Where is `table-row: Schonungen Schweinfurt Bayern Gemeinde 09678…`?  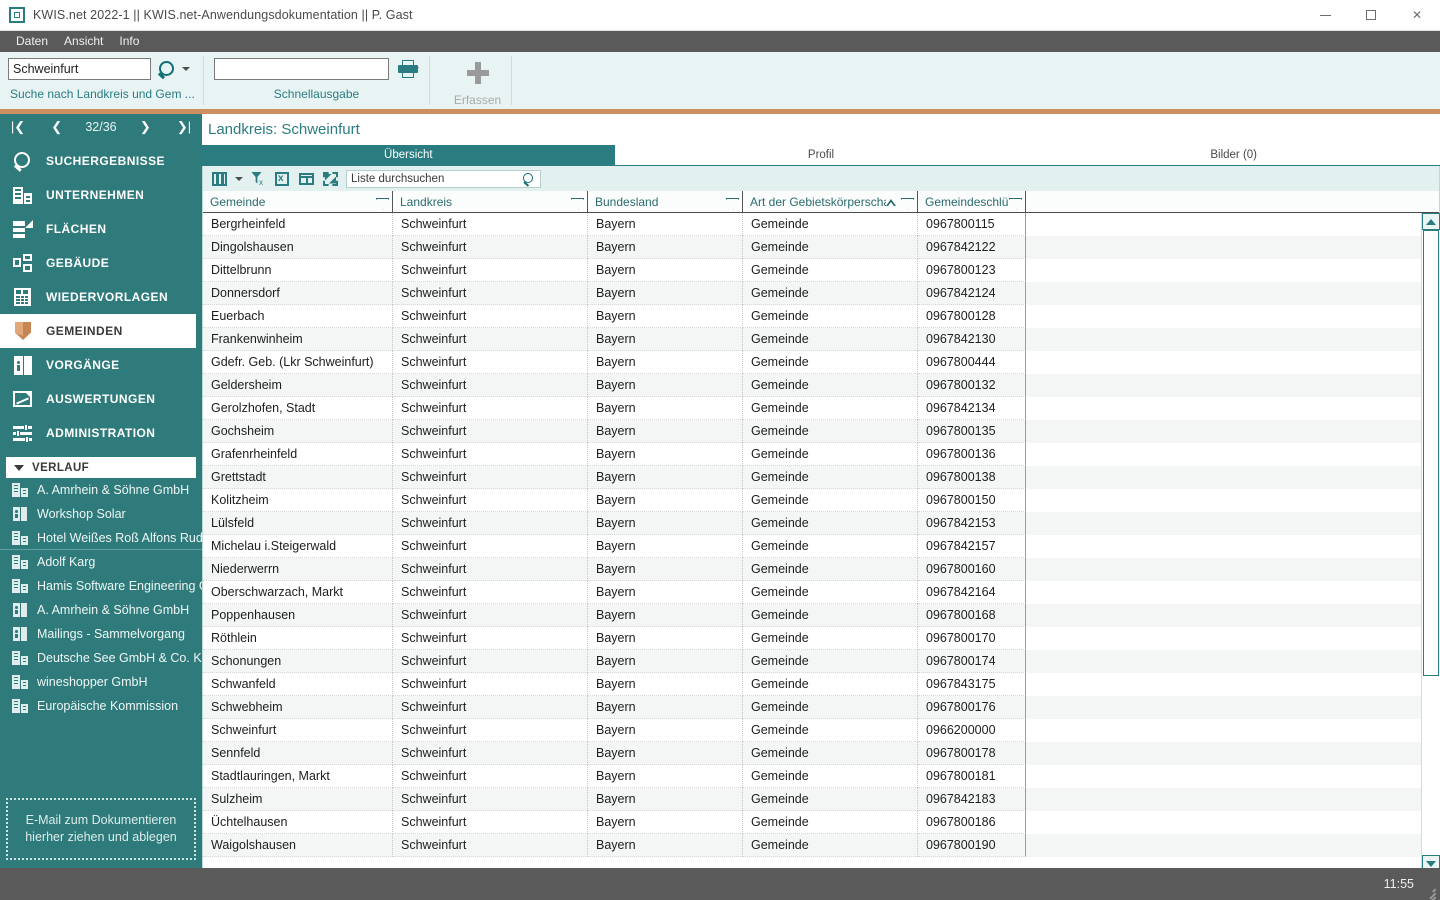
table-row: Schonungen Schweinfurt Bayern Gemeinde 09678… is located at coordinates (821, 661).